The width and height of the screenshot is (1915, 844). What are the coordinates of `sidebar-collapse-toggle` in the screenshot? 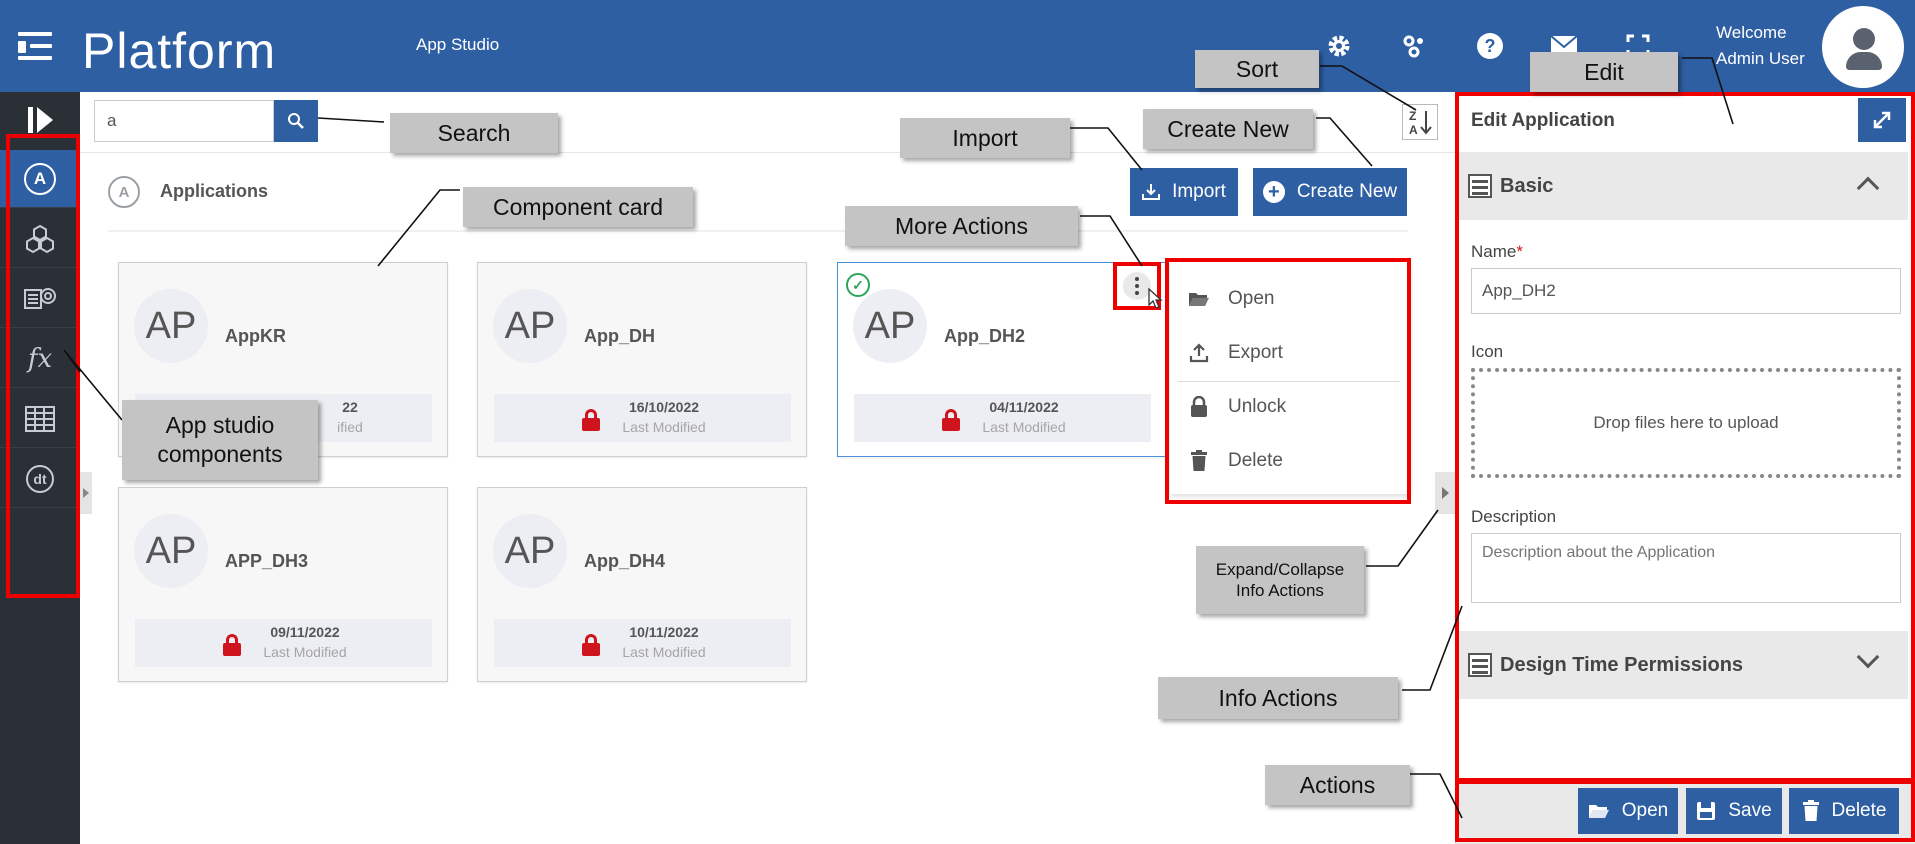 It's located at (86, 493).